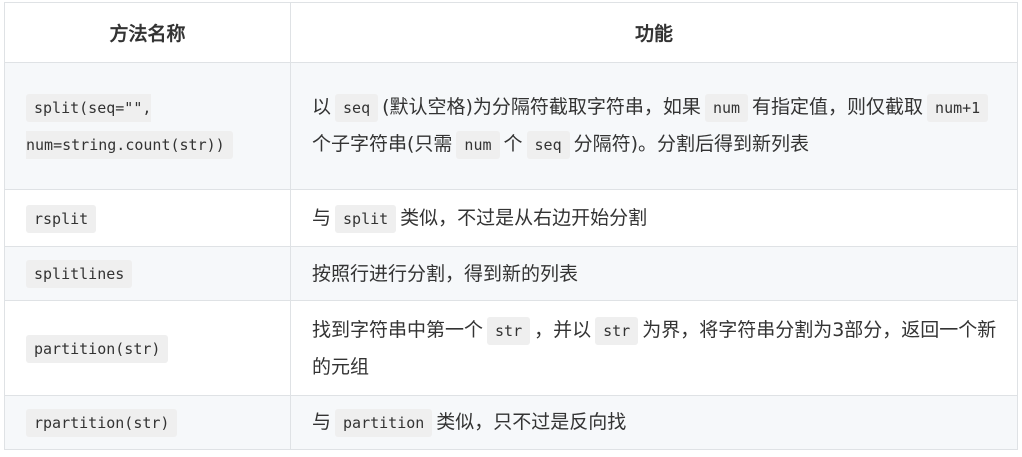 This screenshot has height=457, width=1022. What do you see at coordinates (838, 107) in the screenshot?
I see `description-text: 有指定值，则仅截取` at bounding box center [838, 107].